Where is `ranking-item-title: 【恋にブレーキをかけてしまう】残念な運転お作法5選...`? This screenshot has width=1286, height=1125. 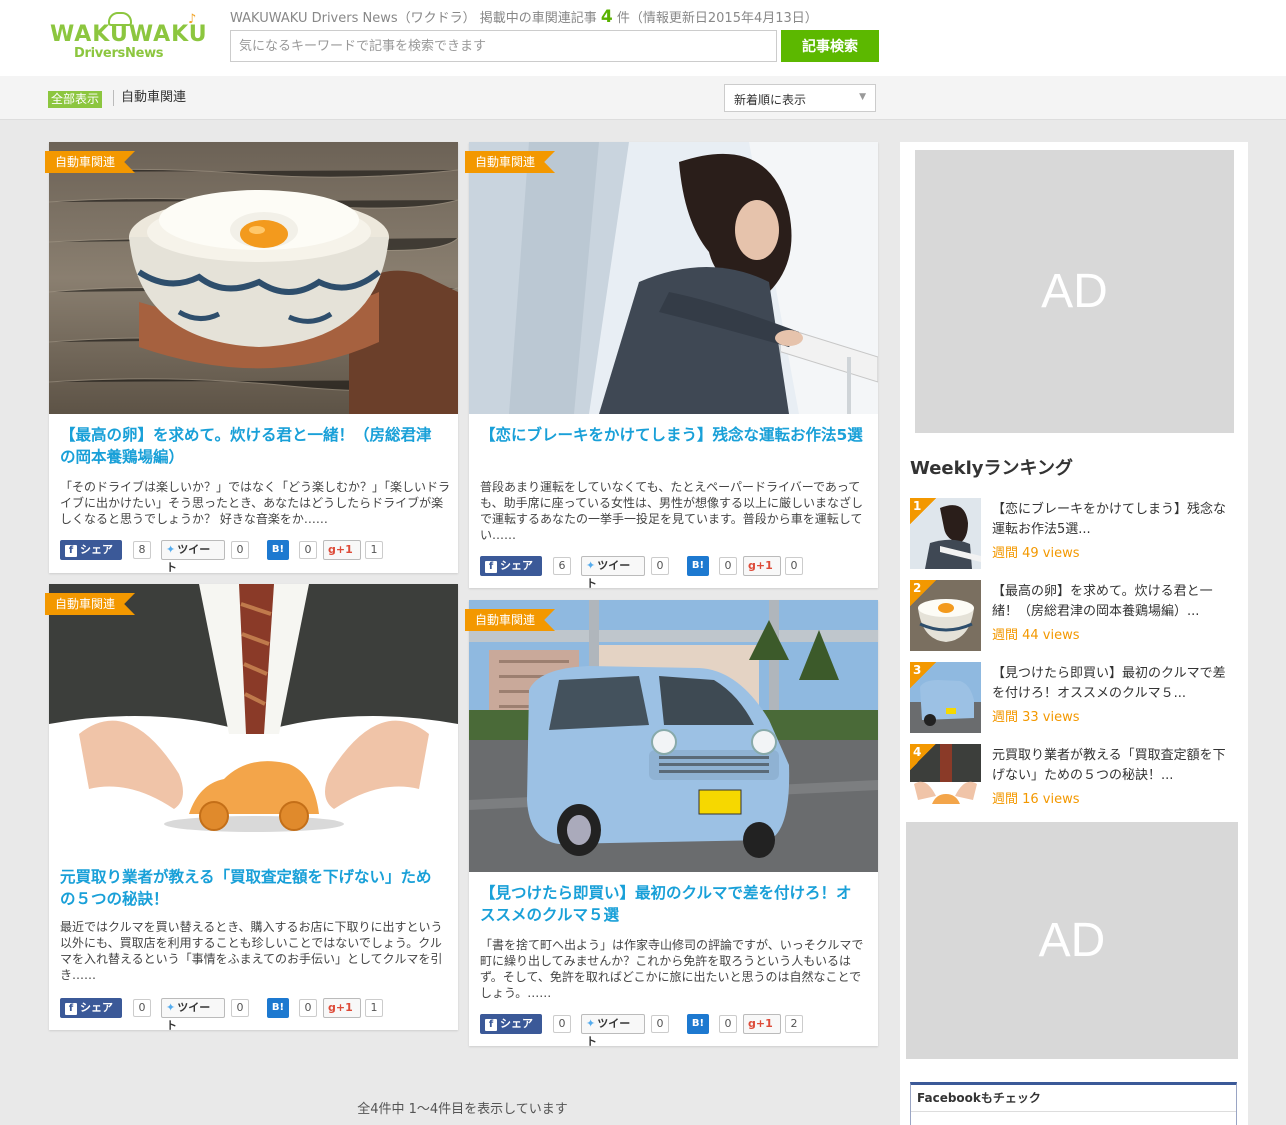 ranking-item-title: 【恋にブレーキをかけてしまう】残念な運転お作法5選... is located at coordinates (1115, 520).